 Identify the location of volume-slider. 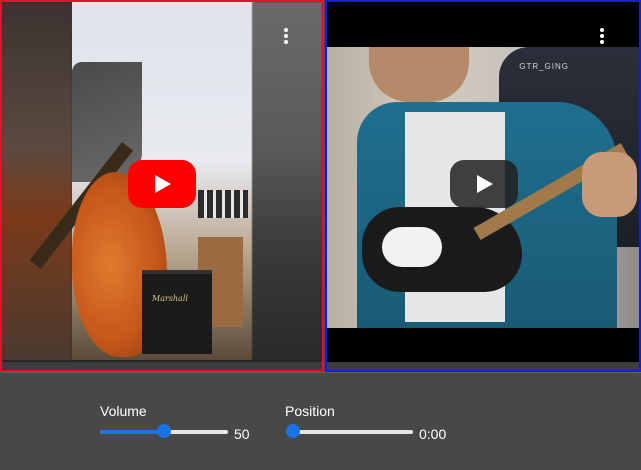
(164, 431).